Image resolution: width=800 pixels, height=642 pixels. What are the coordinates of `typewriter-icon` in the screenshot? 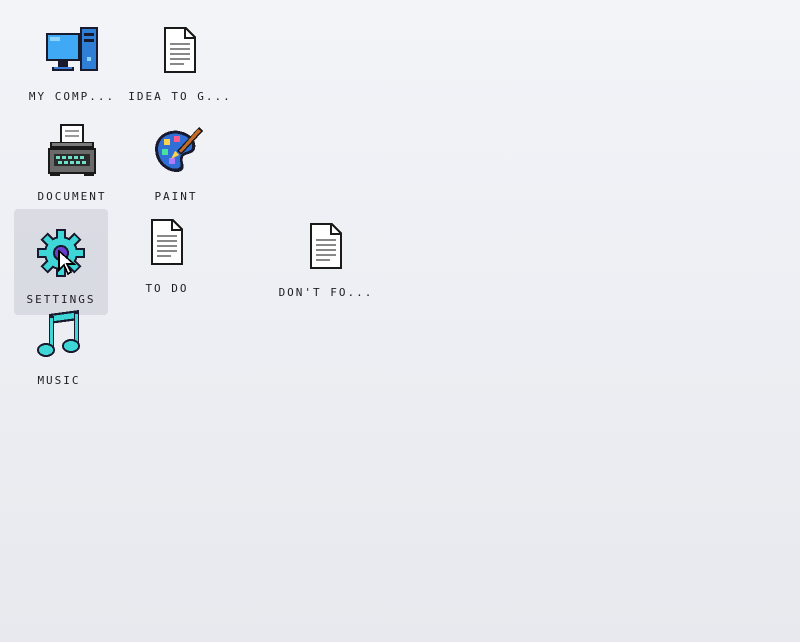 It's located at (72, 150).